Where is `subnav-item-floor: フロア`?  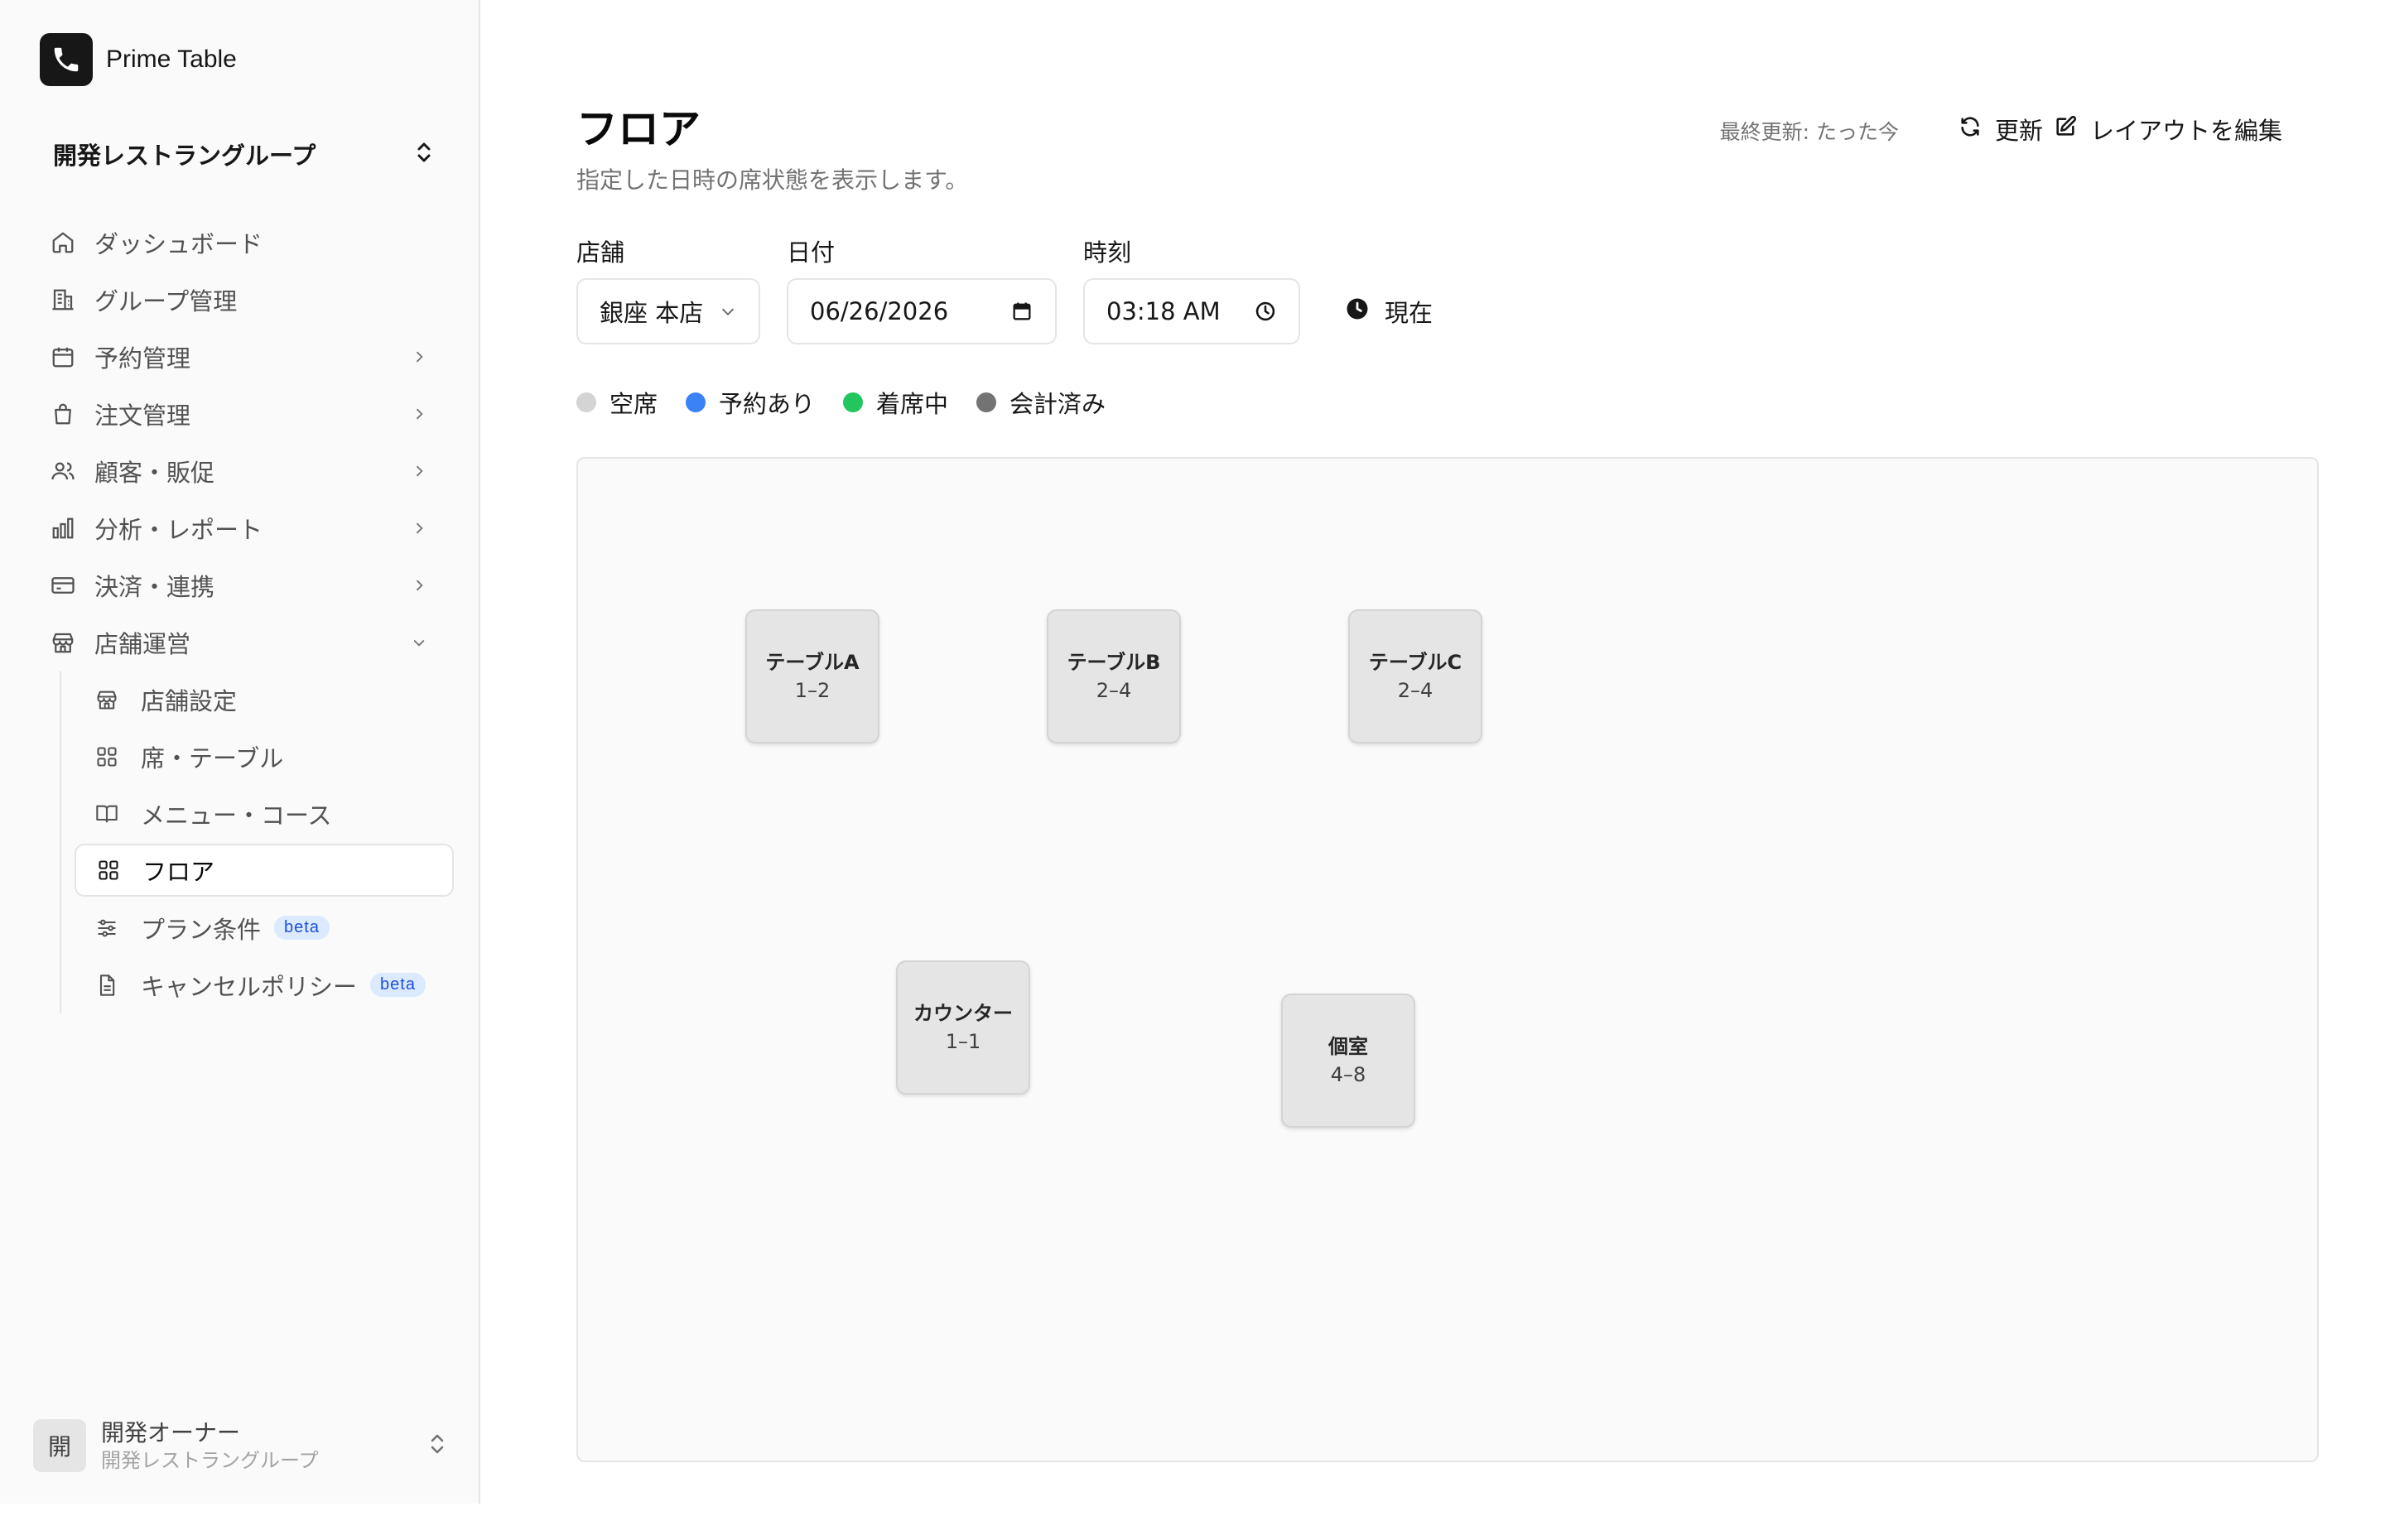
subnav-item-floor: フロア is located at coordinates (264, 871).